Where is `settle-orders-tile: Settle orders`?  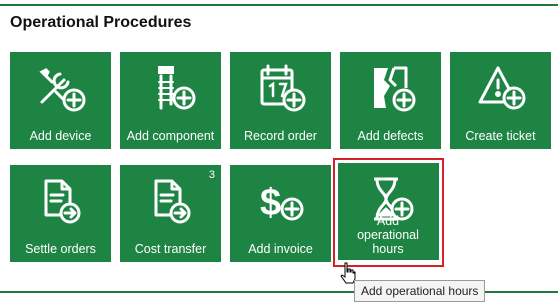
settle-orders-tile: Settle orders is located at coordinates (60, 213).